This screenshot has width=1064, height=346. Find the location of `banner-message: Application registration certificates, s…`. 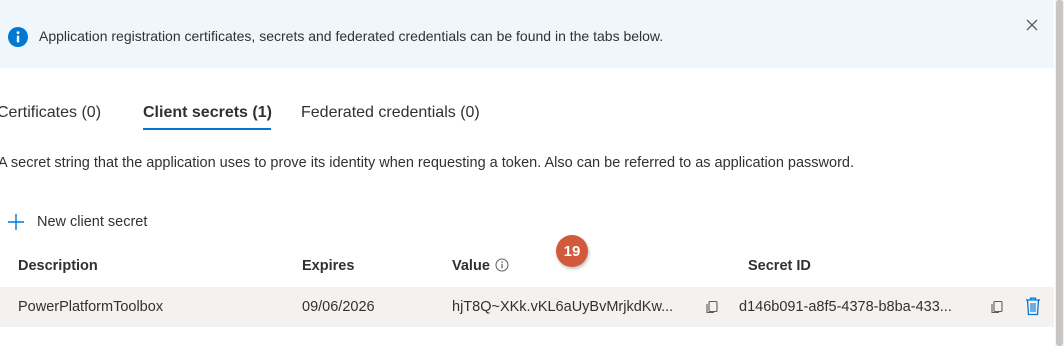

banner-message: Application registration certificates, s… is located at coordinates (351, 36).